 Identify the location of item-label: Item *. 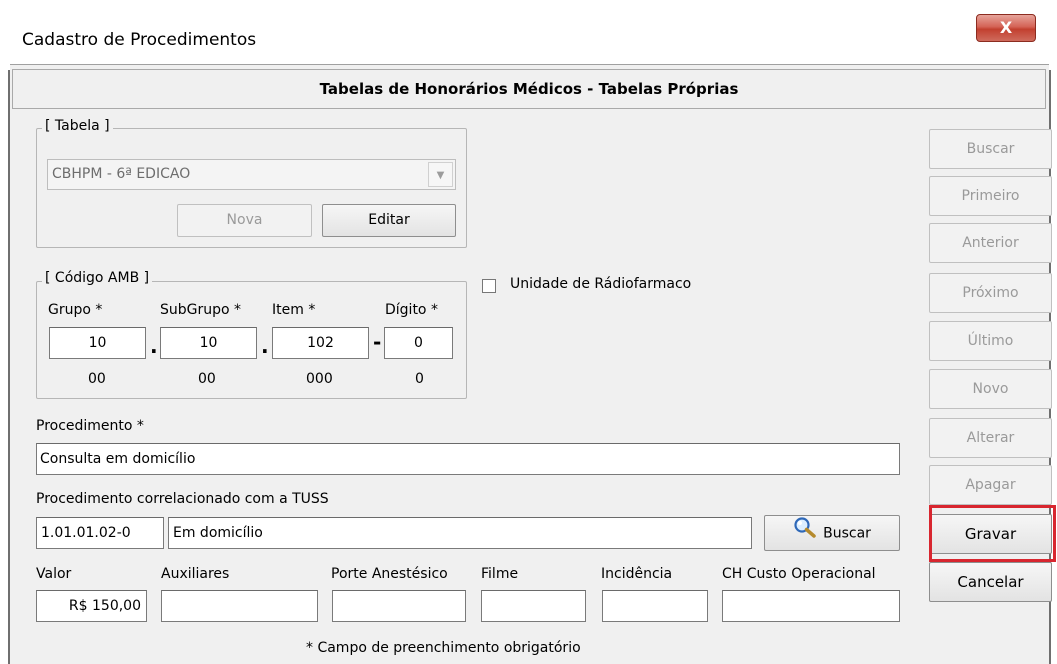
(294, 310).